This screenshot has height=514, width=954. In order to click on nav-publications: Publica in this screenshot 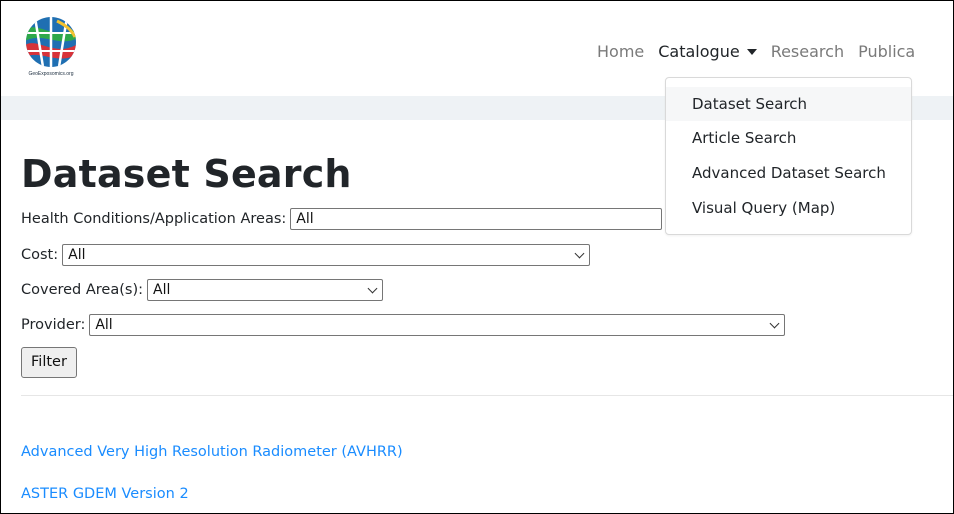, I will do `click(886, 51)`.